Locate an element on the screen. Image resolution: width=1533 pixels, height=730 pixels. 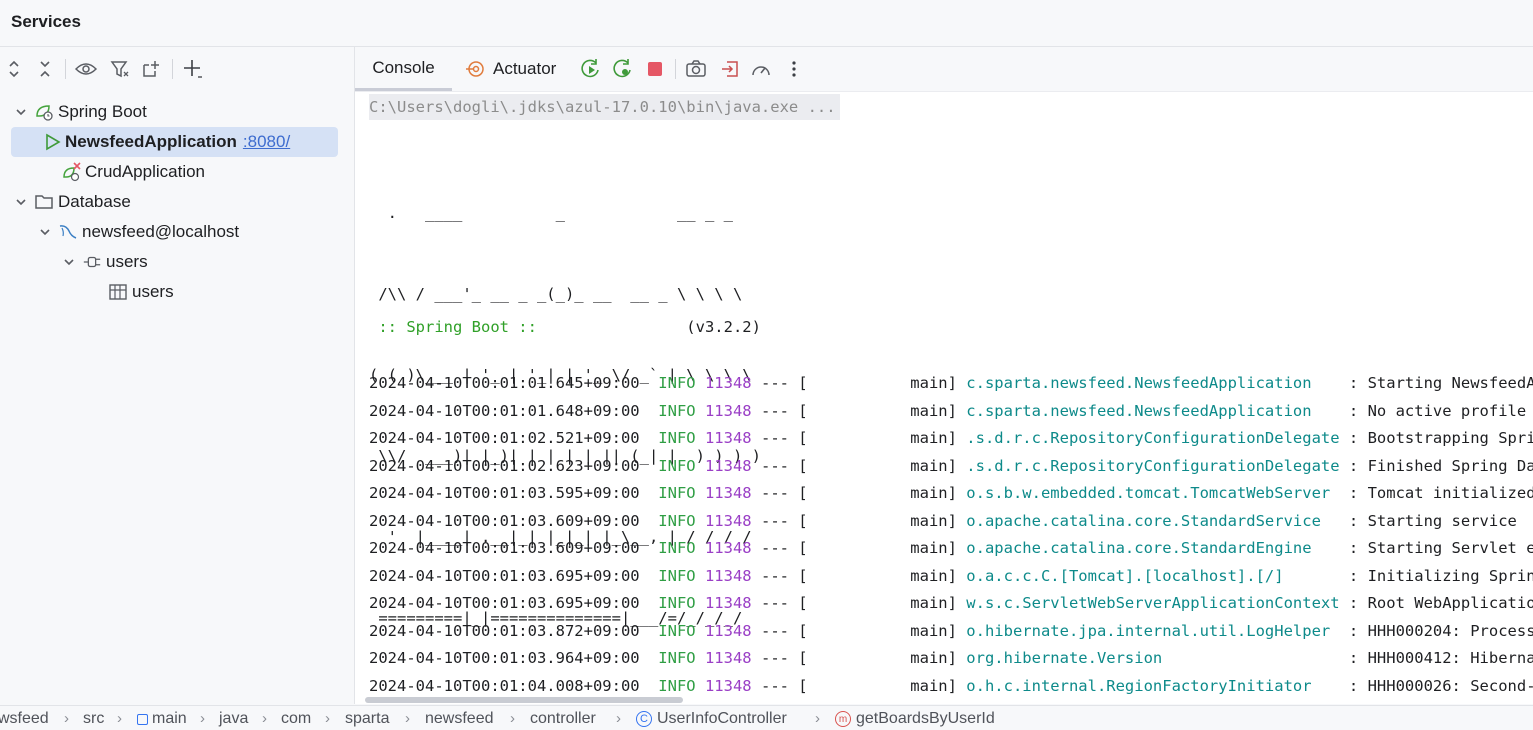
scrollbar-thumb is located at coordinates (524, 700).